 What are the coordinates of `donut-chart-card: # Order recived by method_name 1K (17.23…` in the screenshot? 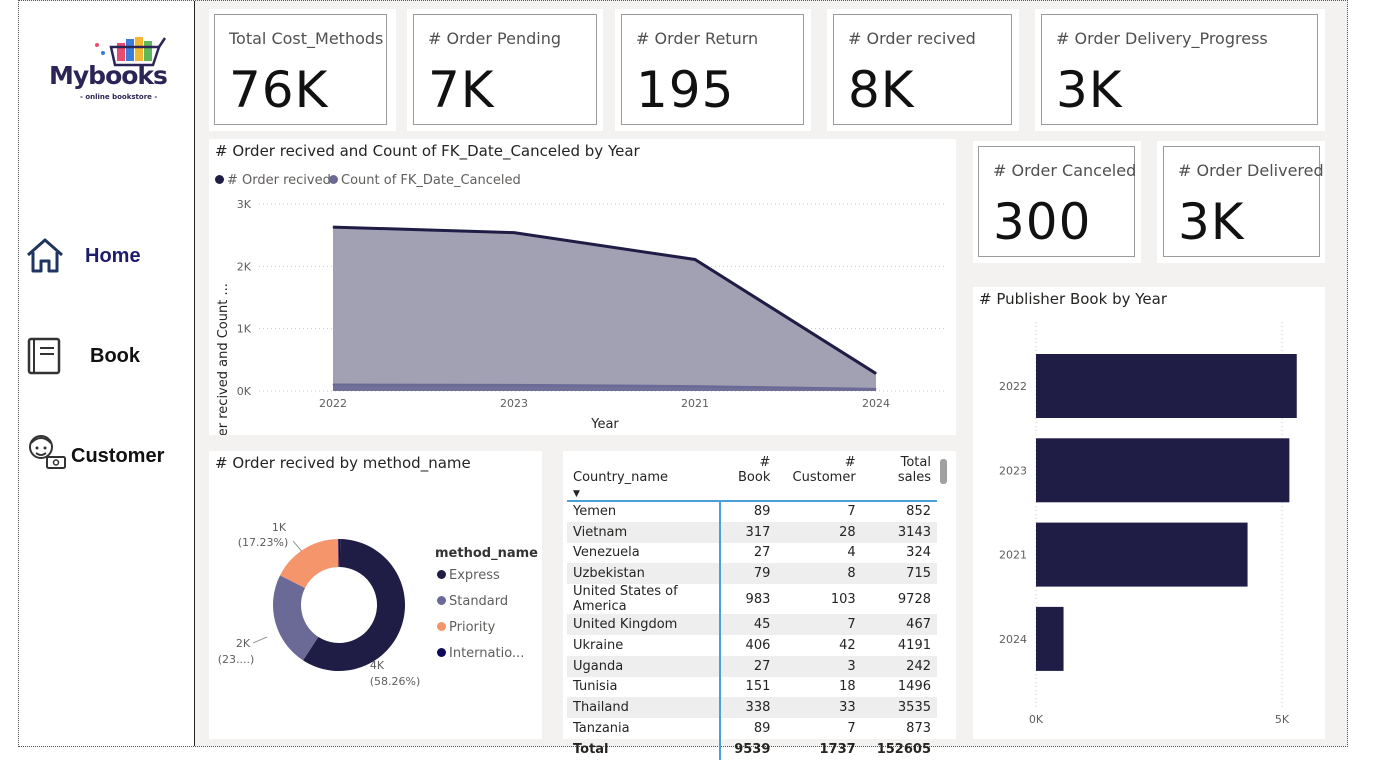 It's located at (375, 595).